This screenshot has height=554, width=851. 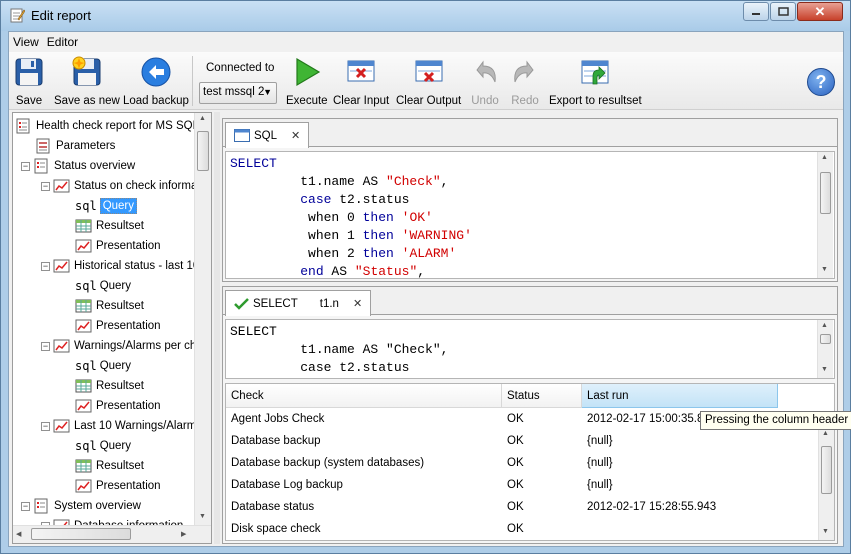 I want to click on tree-item-status-check: − Status on check informa, so click(x=119, y=186).